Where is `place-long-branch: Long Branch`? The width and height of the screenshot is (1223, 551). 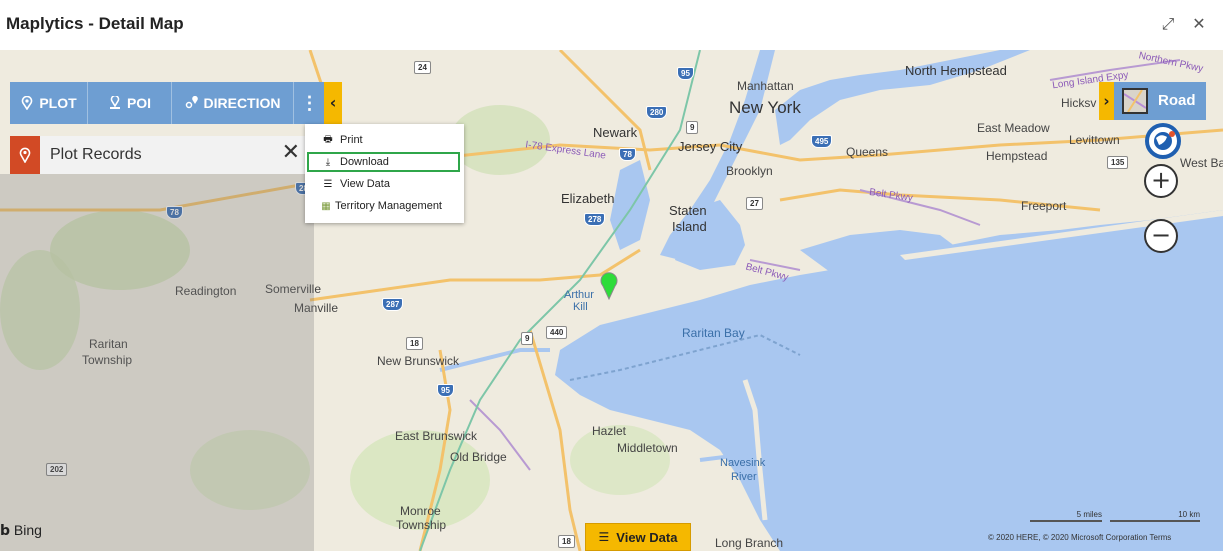 place-long-branch: Long Branch is located at coordinates (749, 543).